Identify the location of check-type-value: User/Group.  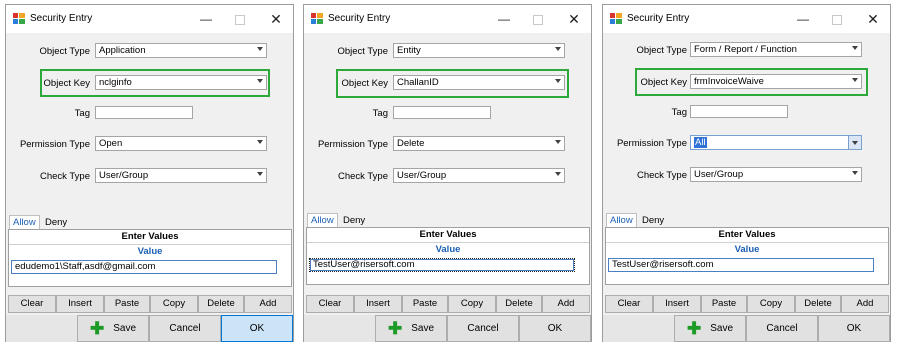
(124, 175).